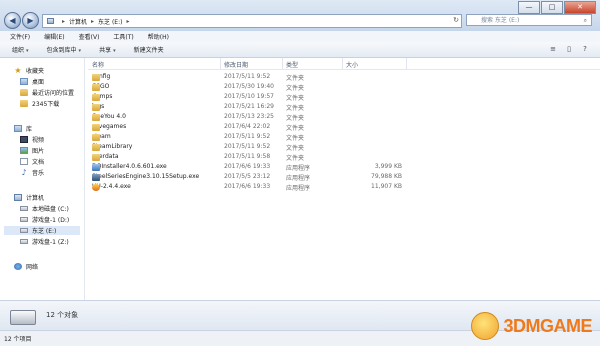 Image resolution: width=600 pixels, height=346 pixels. I want to click on file-name: dumps, so click(102, 97).